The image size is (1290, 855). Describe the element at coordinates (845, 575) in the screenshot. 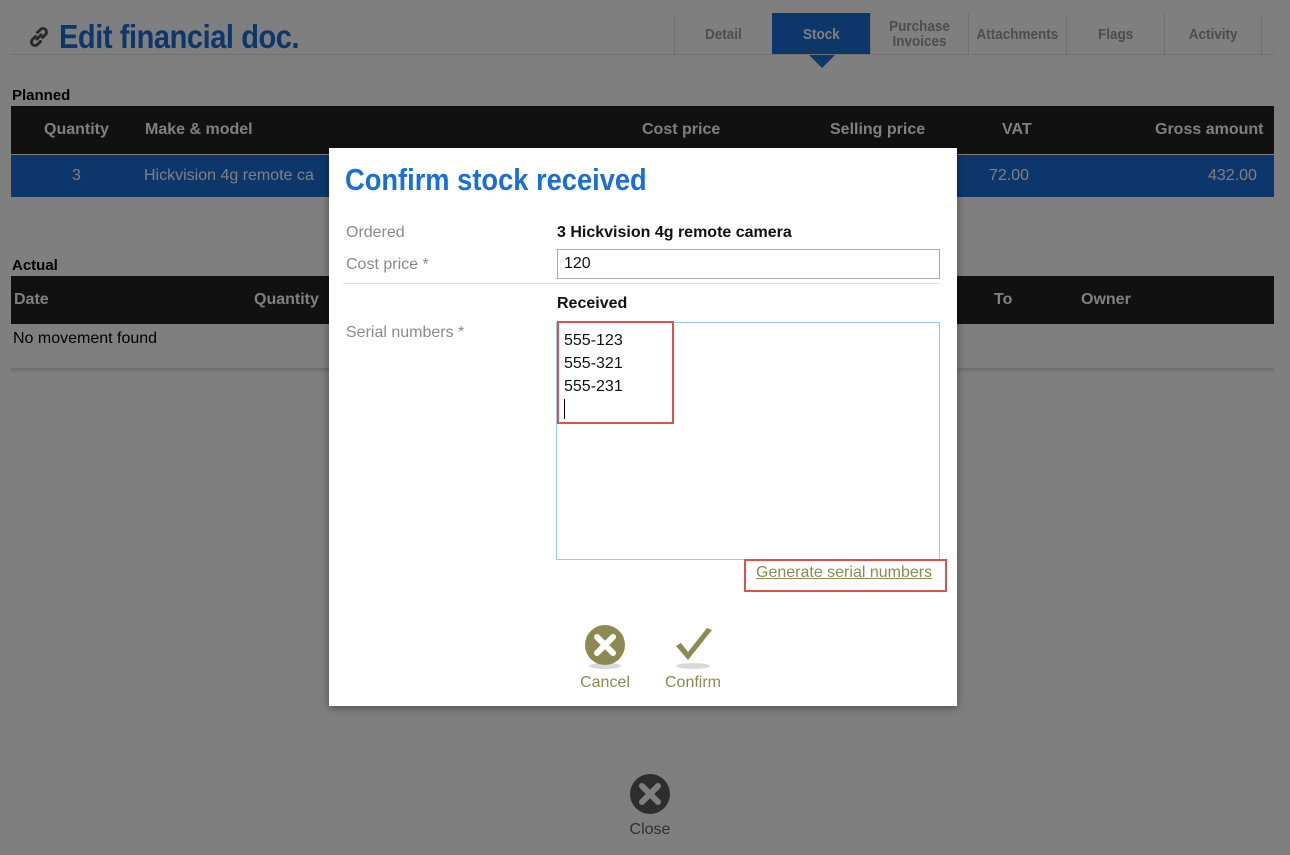

I see `generate-highlight-box` at that location.